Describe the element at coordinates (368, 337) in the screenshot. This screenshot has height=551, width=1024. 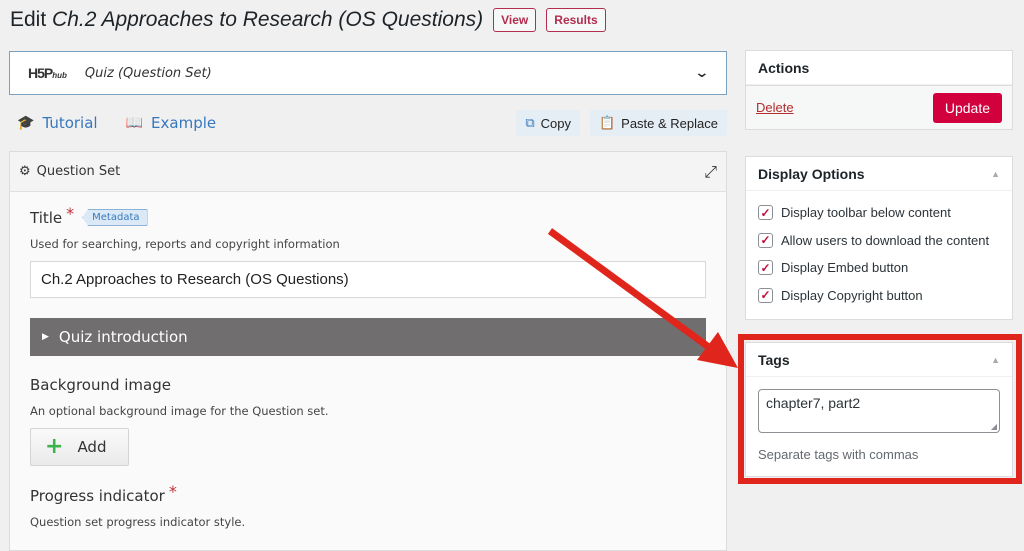
I see `quiz-introduction-toggle: ▶ Quiz introduction` at that location.